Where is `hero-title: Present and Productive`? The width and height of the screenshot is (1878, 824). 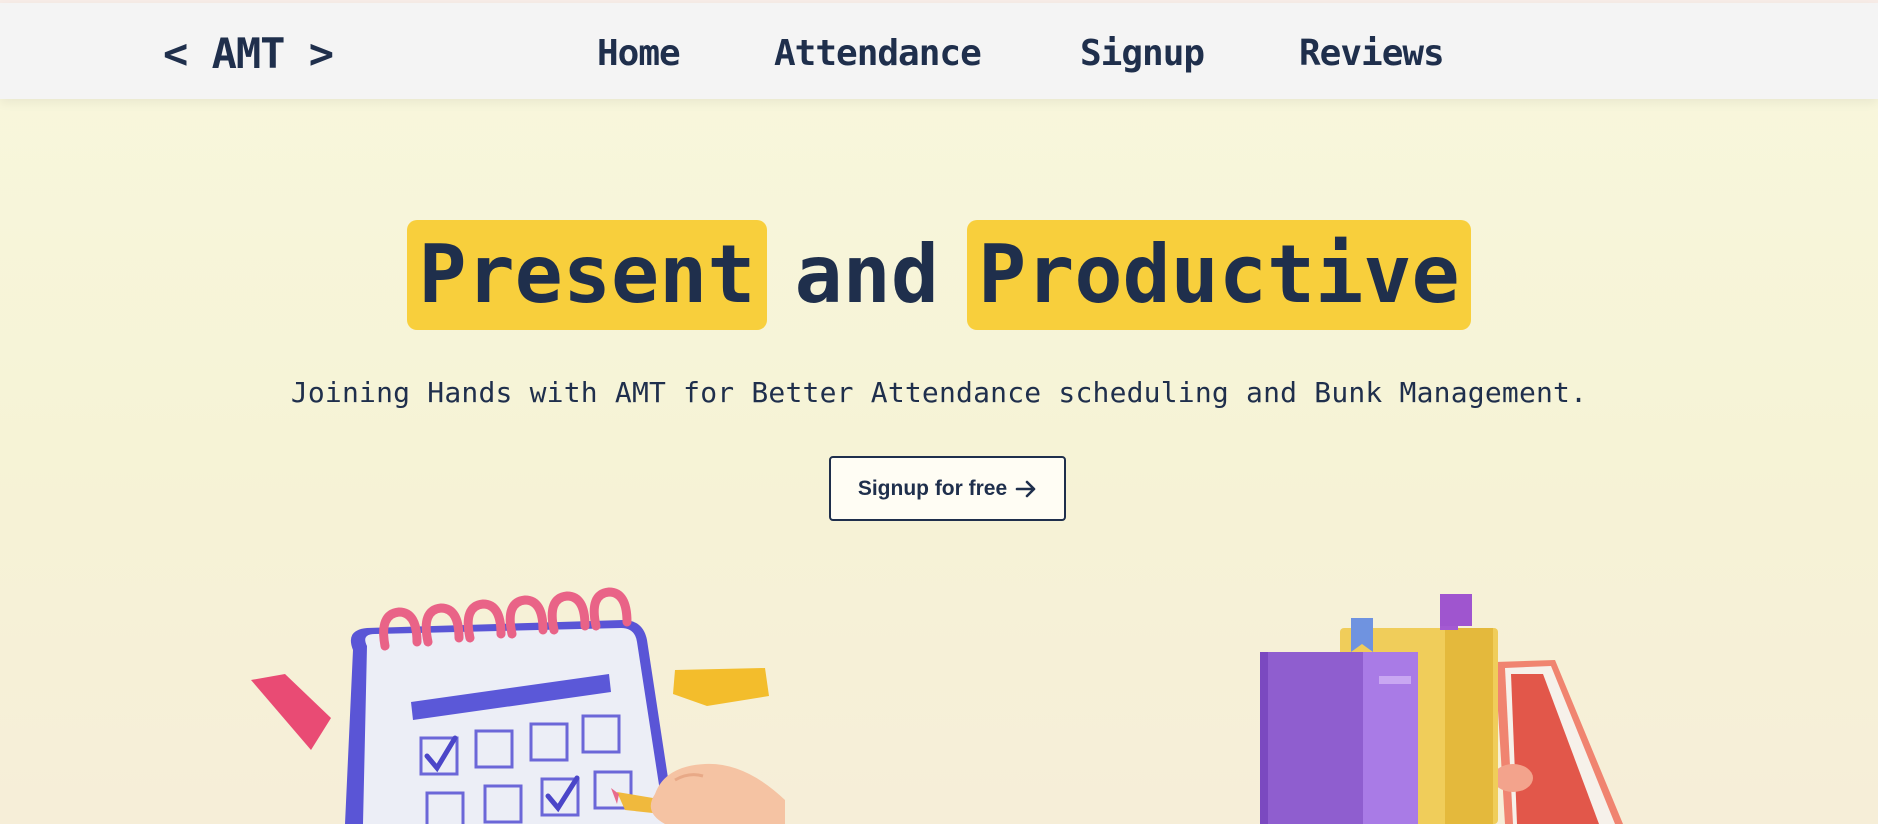
hero-title: Present and Productive is located at coordinates (939, 275).